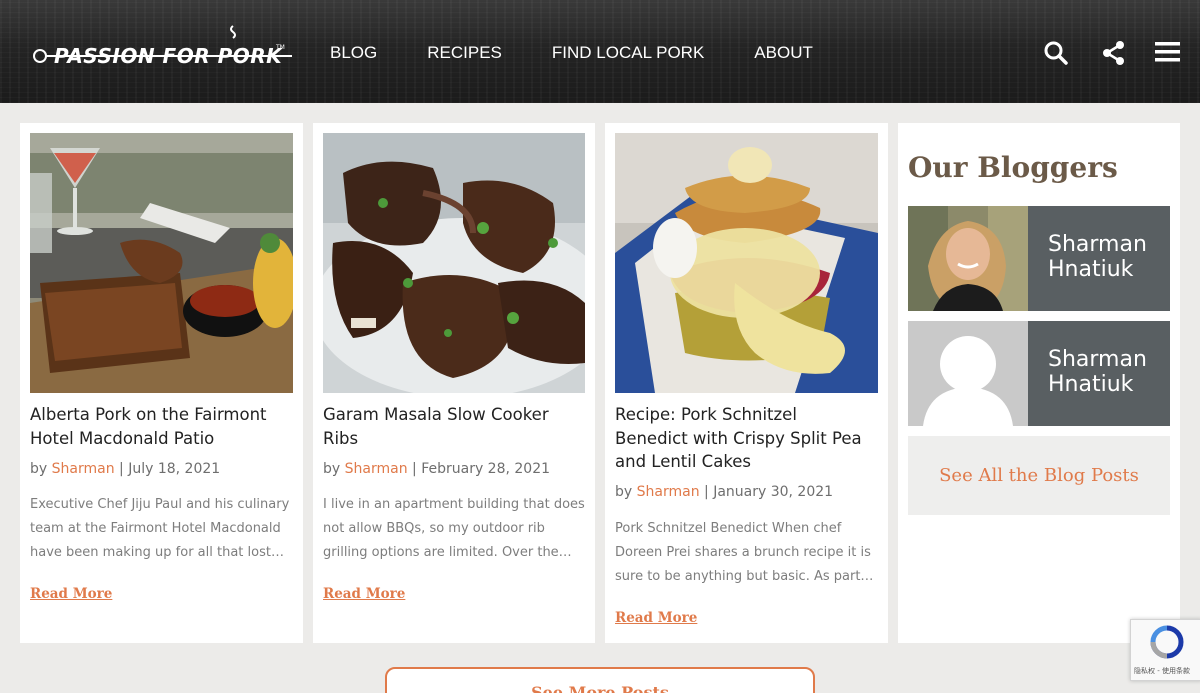  What do you see at coordinates (600, 680) in the screenshot?
I see `see-more-posts-button: See More Posts` at bounding box center [600, 680].